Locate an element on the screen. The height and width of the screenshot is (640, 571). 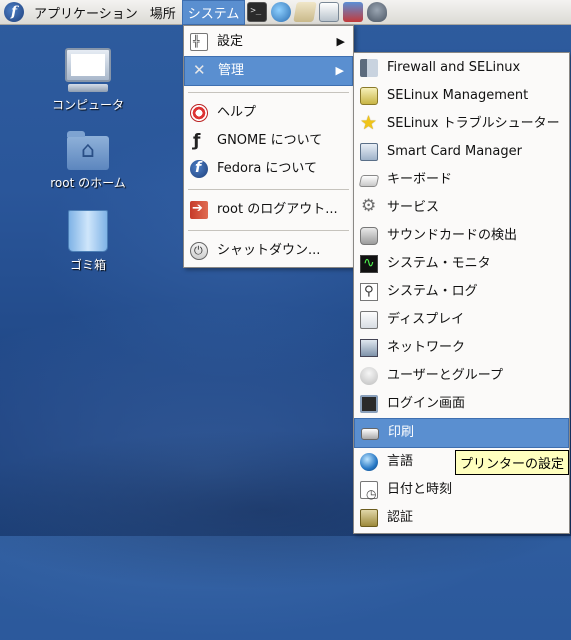
presentation-icon is located at coordinates (353, 12).